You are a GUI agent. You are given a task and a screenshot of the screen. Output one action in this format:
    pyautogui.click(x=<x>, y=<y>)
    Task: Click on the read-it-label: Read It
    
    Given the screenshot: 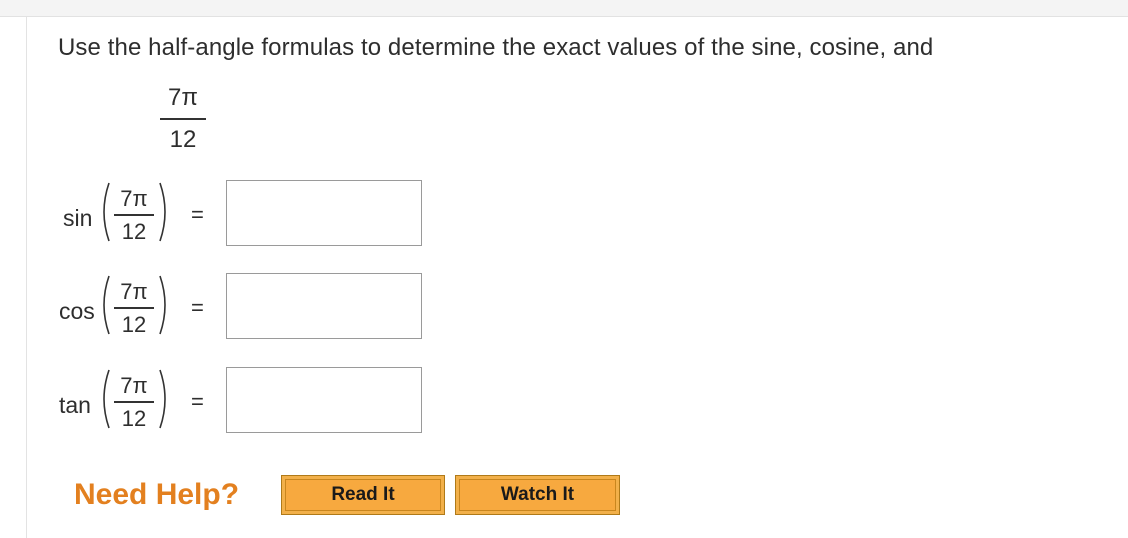 What is the action you would take?
    pyautogui.click(x=363, y=495)
    